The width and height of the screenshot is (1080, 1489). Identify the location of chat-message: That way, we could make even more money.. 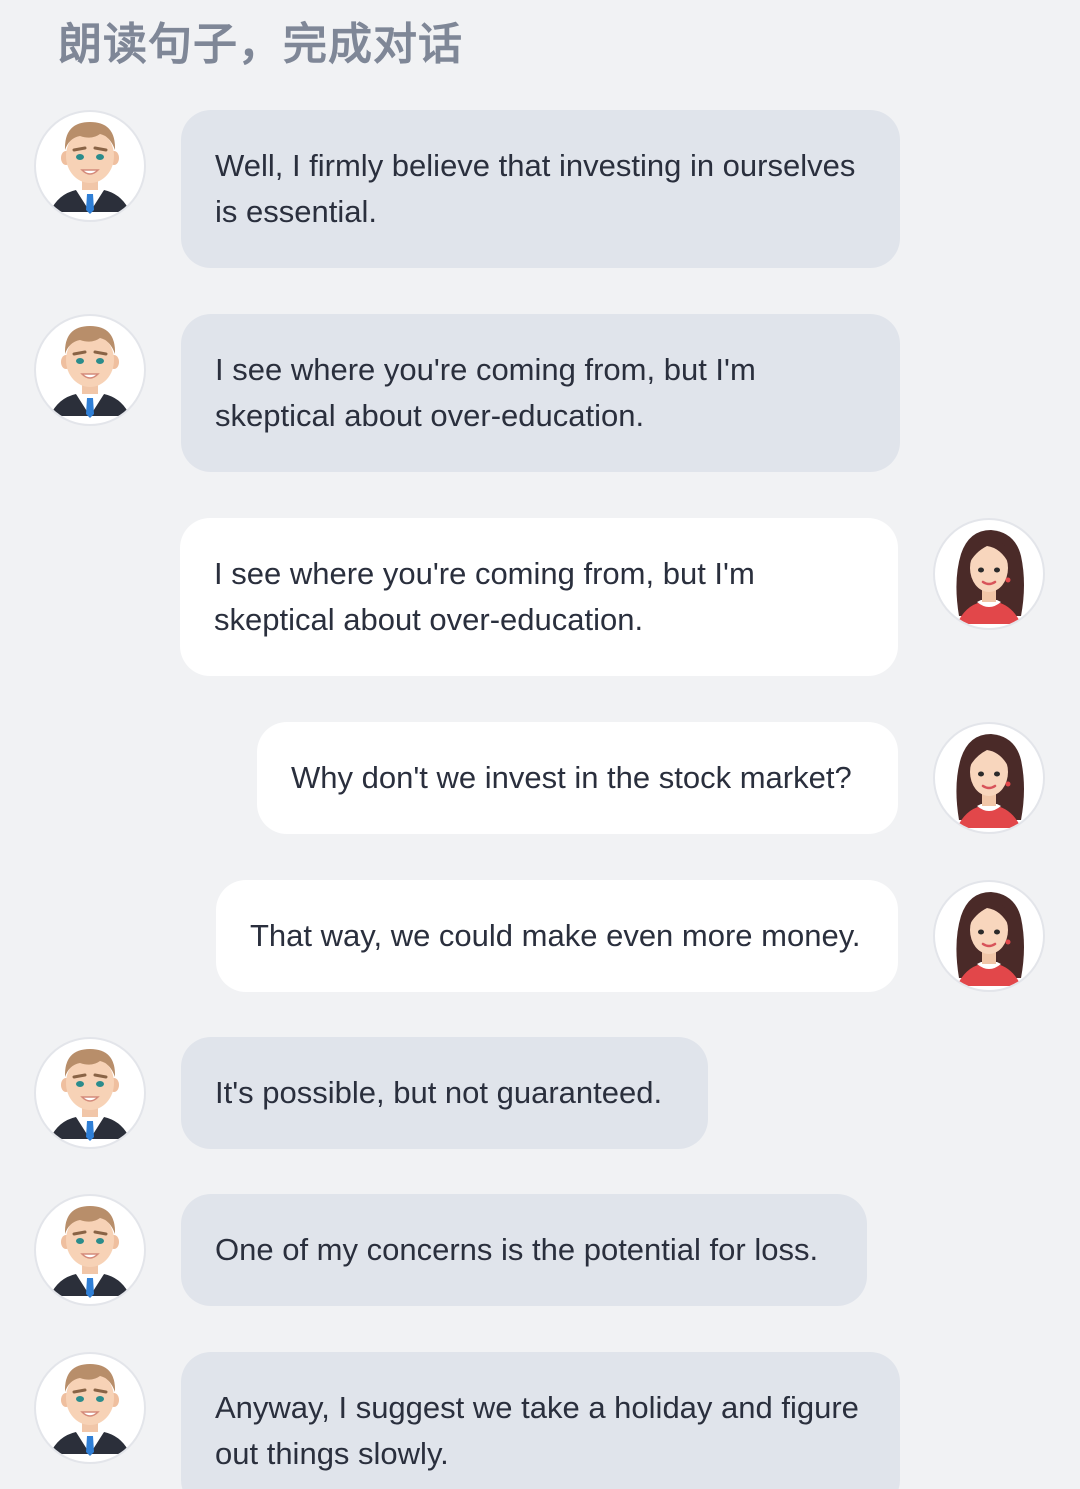
(540, 936).